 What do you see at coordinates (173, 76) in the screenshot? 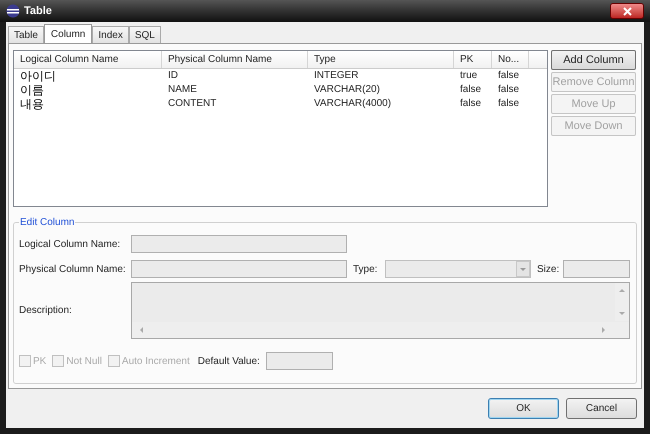
I see `table-cell-text: ID` at bounding box center [173, 76].